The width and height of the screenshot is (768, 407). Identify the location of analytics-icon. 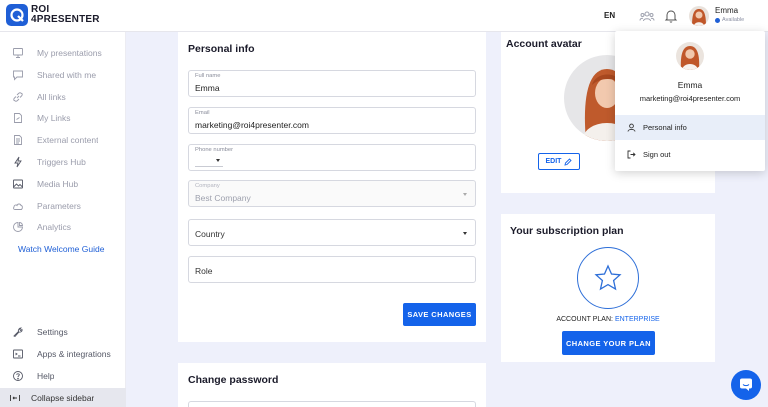
(18, 227).